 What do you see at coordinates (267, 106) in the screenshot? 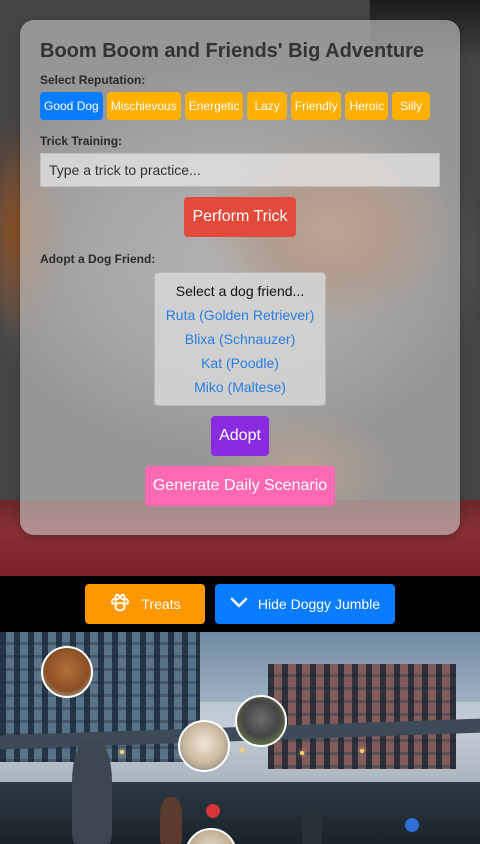
I see `reputation-lazy-button: Lazy` at bounding box center [267, 106].